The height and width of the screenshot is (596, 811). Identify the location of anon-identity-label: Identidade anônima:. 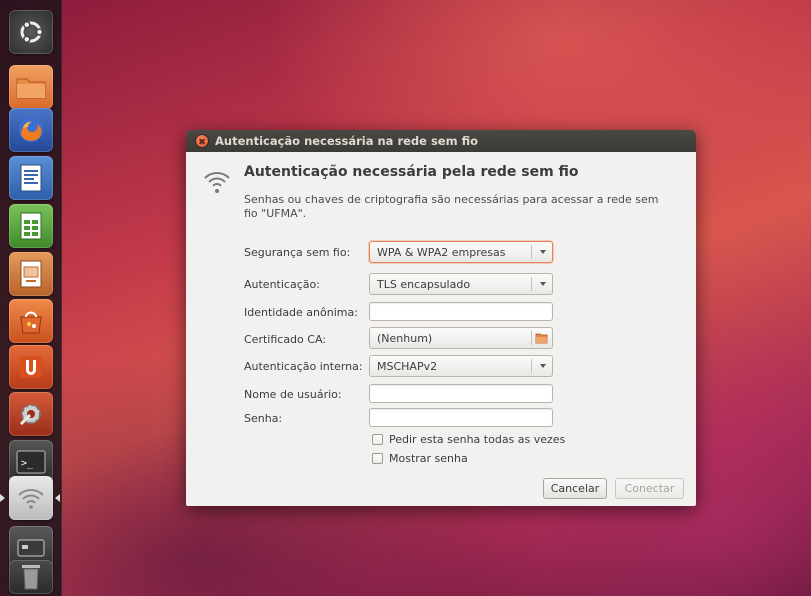
(301, 312).